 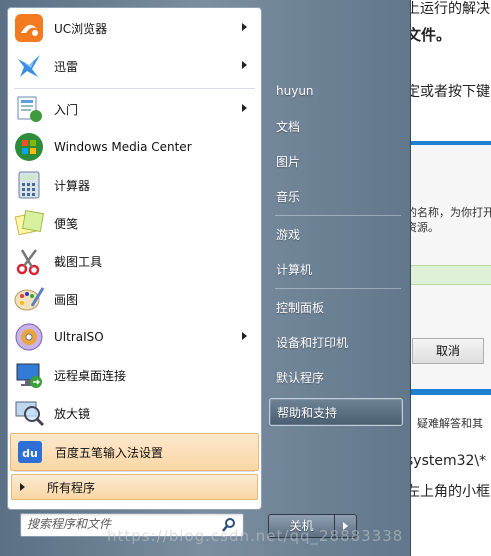 I want to click on background-text: 左上角的小框, so click(x=448, y=492).